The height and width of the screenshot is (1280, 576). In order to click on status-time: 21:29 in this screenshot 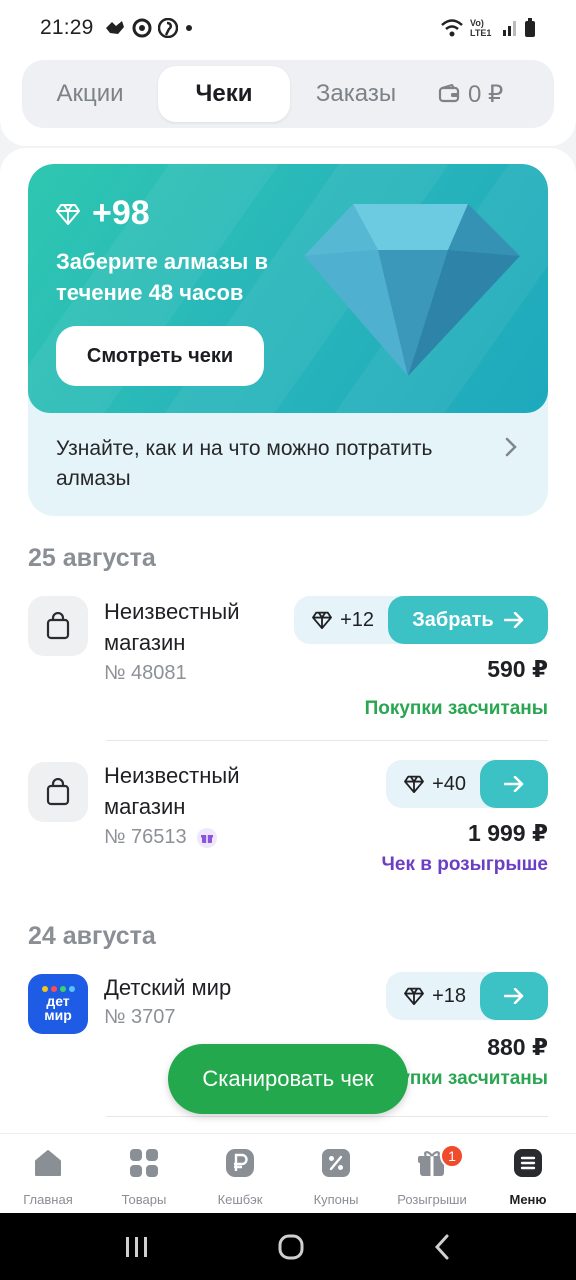, I will do `click(67, 27)`.